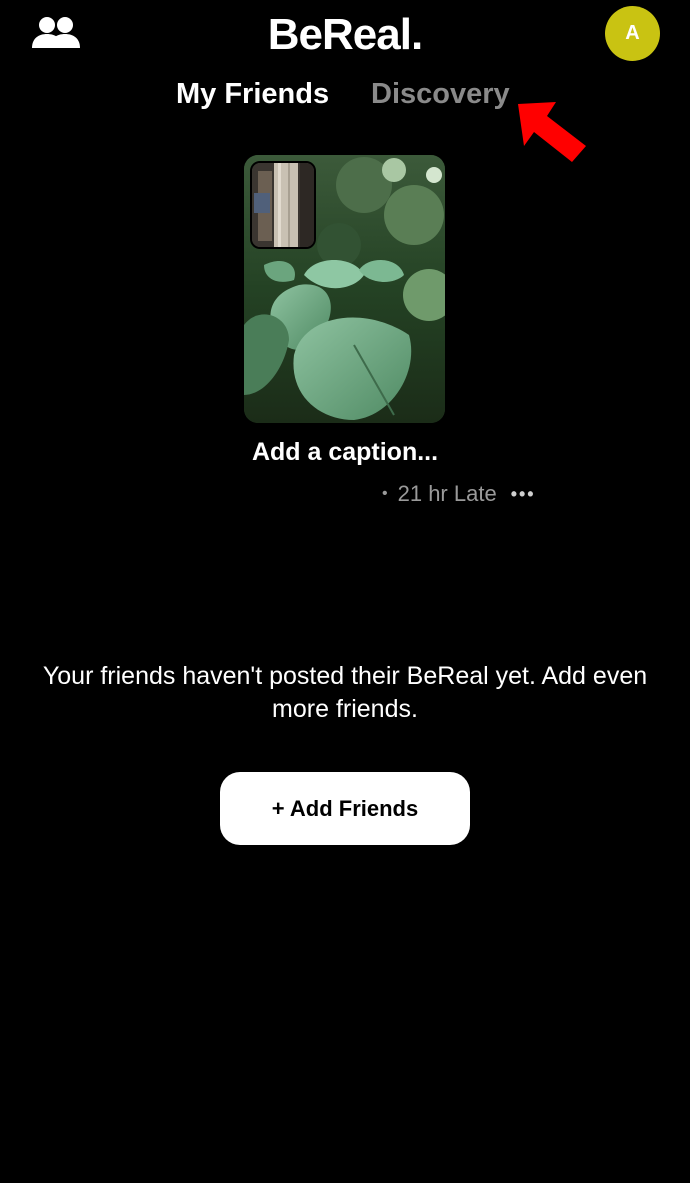 This screenshot has width=690, height=1183. Describe the element at coordinates (345, 34) in the screenshot. I see `app-logo: BeReal.` at that location.